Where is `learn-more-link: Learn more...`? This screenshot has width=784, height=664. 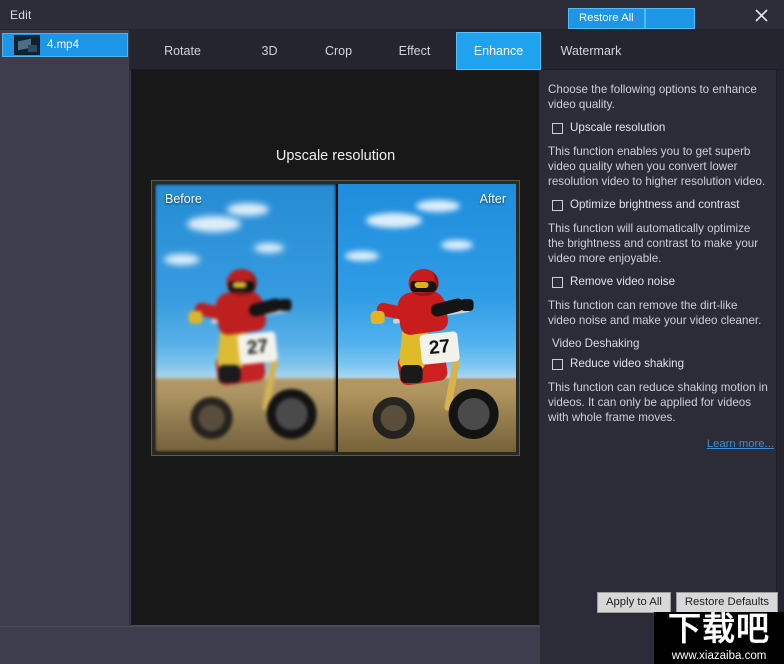
learn-more-link: Learn more... is located at coordinates (740, 444).